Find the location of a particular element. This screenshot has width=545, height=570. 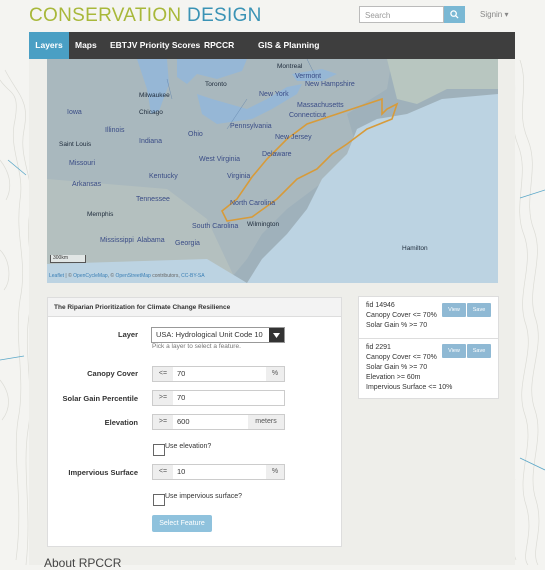

map-label-virginia: Virginia is located at coordinates (239, 176).